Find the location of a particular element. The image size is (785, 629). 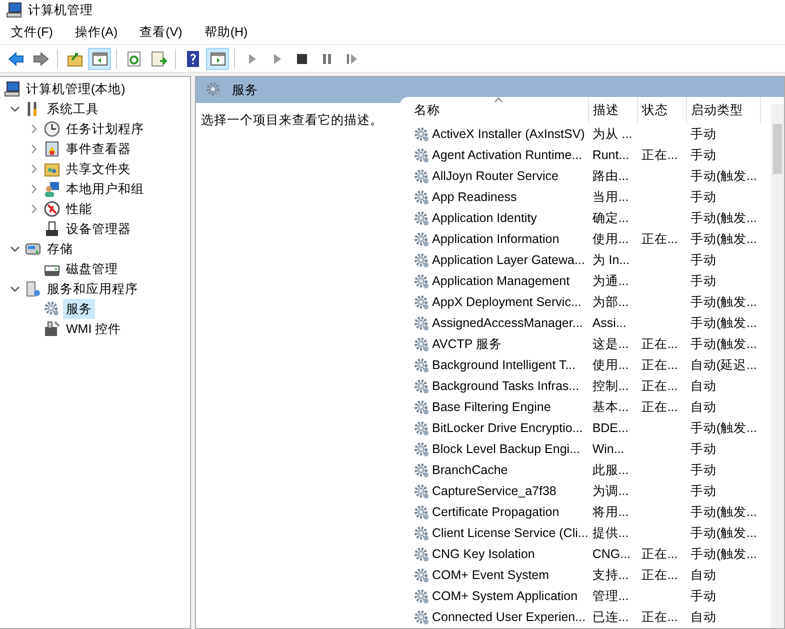

clock-icon is located at coordinates (52, 129).